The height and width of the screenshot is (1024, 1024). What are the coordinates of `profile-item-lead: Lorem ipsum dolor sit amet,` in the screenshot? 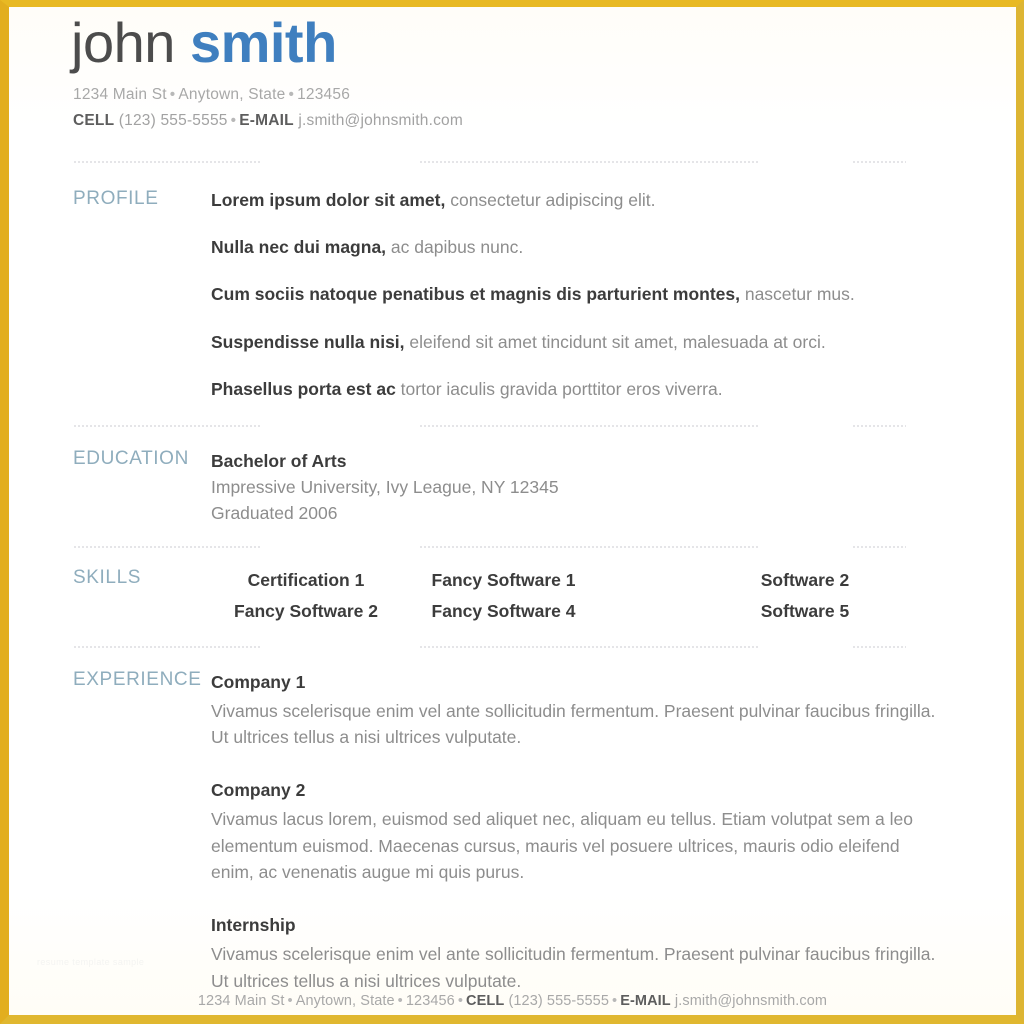 It's located at (328, 199).